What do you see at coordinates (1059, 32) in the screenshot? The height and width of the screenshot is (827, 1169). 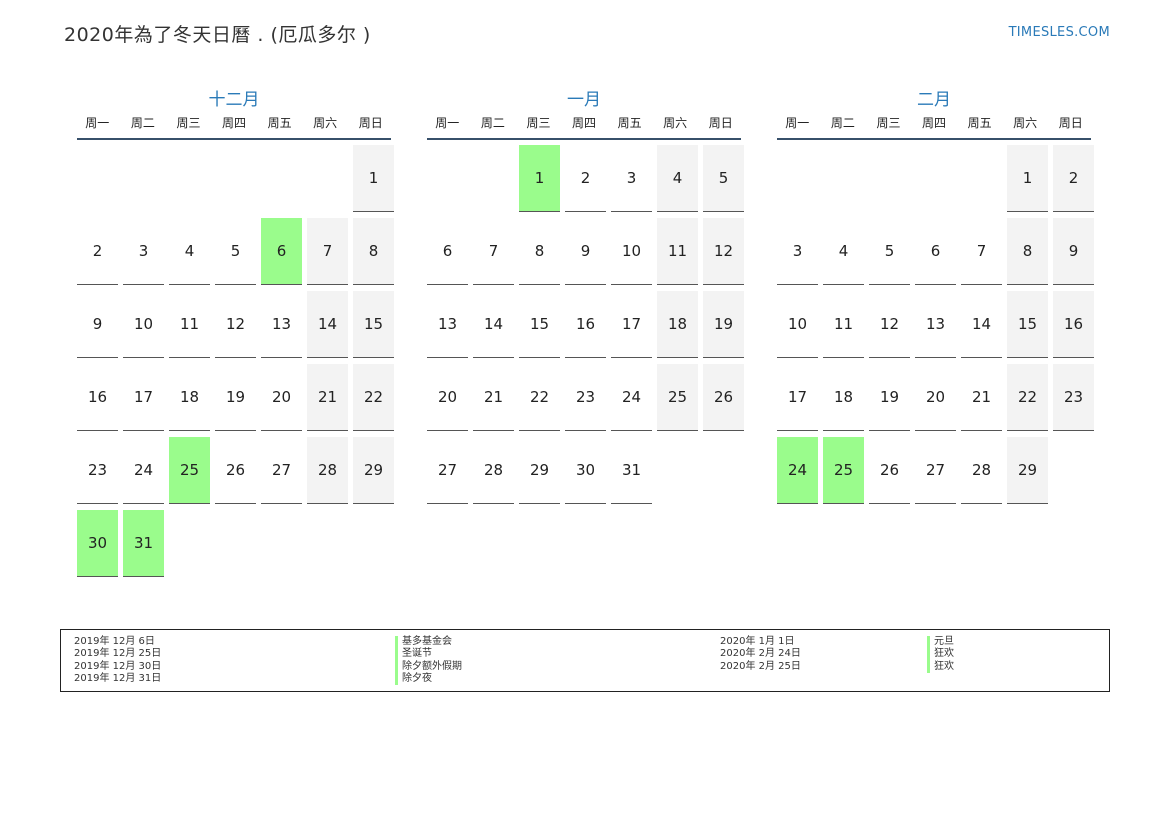 I see `site-link: TIMESLES.COM` at bounding box center [1059, 32].